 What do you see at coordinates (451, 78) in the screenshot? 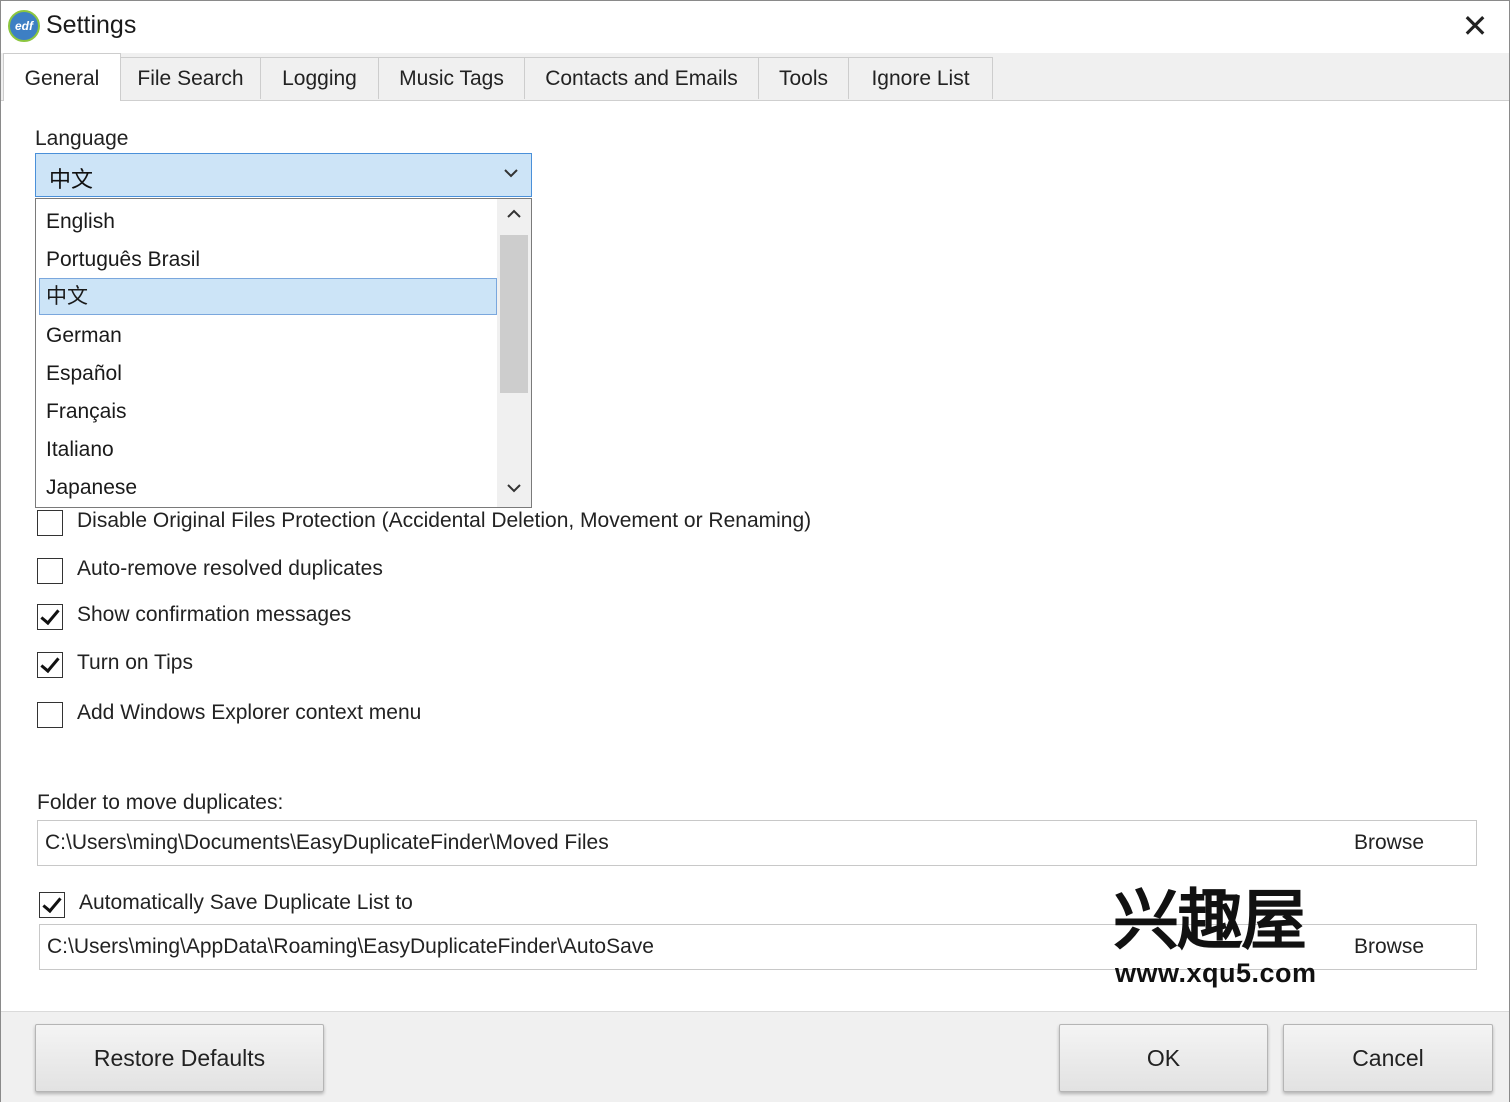
I see `tab-music-tags: Music Tags` at bounding box center [451, 78].